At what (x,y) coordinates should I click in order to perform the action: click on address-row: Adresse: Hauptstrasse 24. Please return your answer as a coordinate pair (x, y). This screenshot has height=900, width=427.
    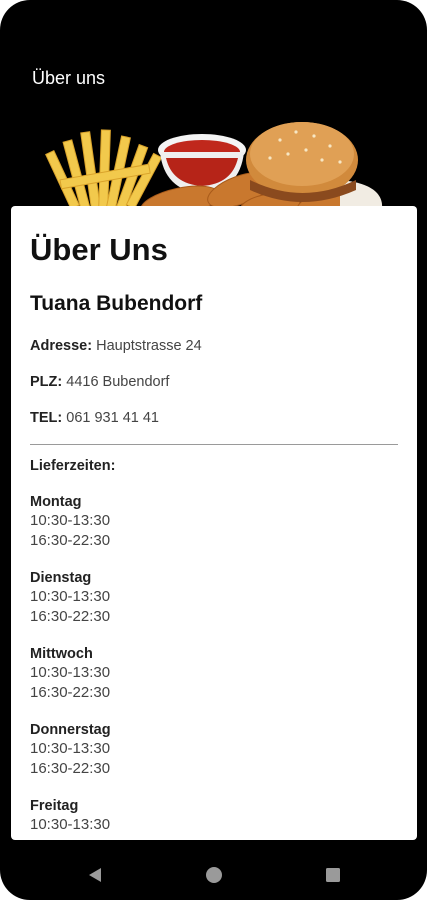
    Looking at the image, I should click on (214, 346).